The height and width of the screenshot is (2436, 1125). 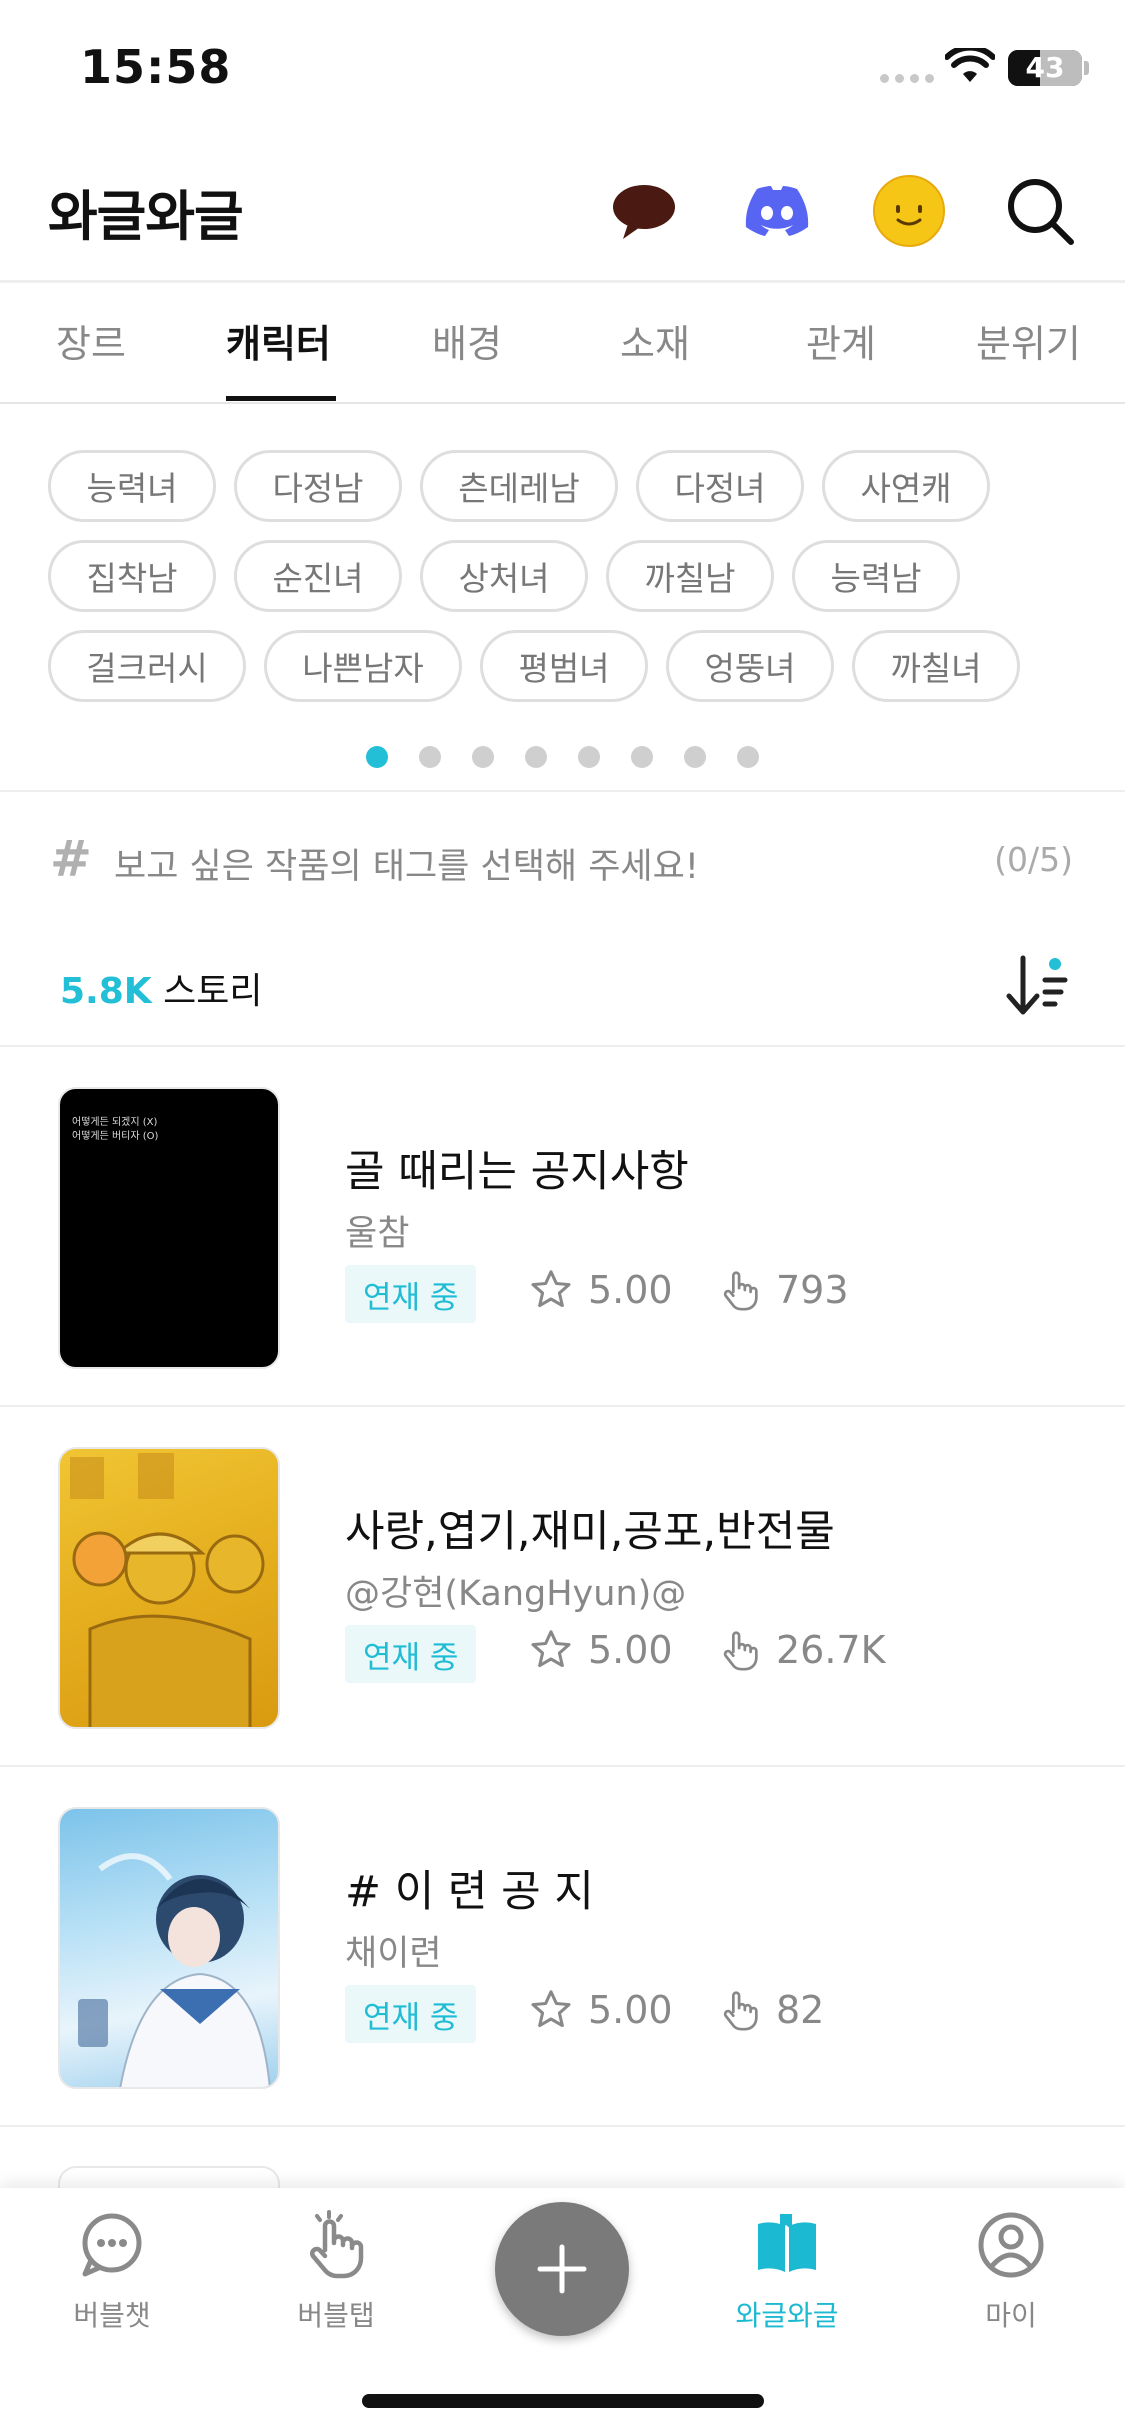 I want to click on smiley-face-icon, so click(x=909, y=211).